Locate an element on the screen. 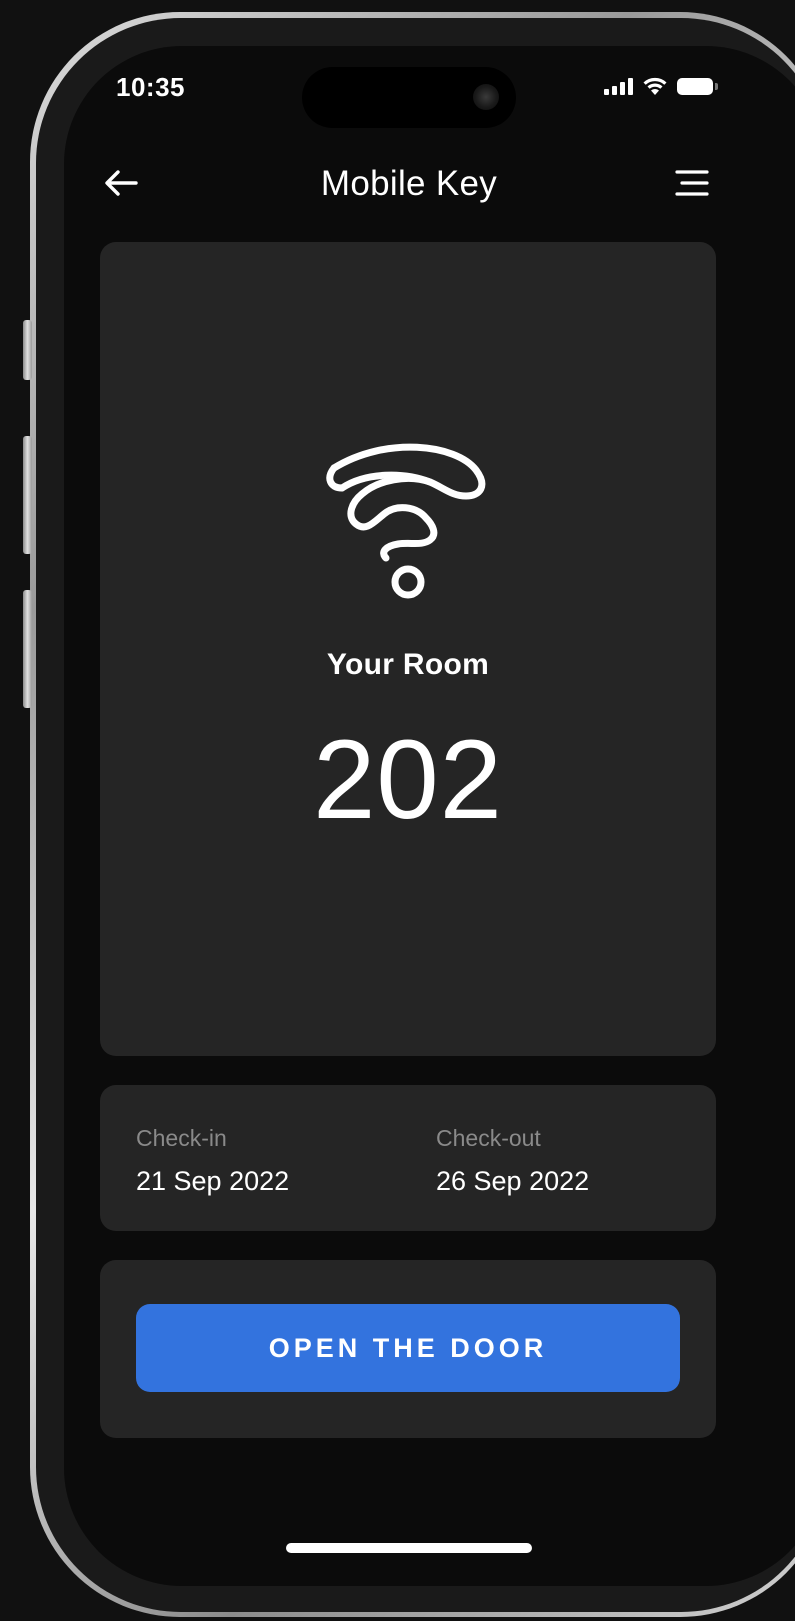  battery-icon is located at coordinates (697, 86).